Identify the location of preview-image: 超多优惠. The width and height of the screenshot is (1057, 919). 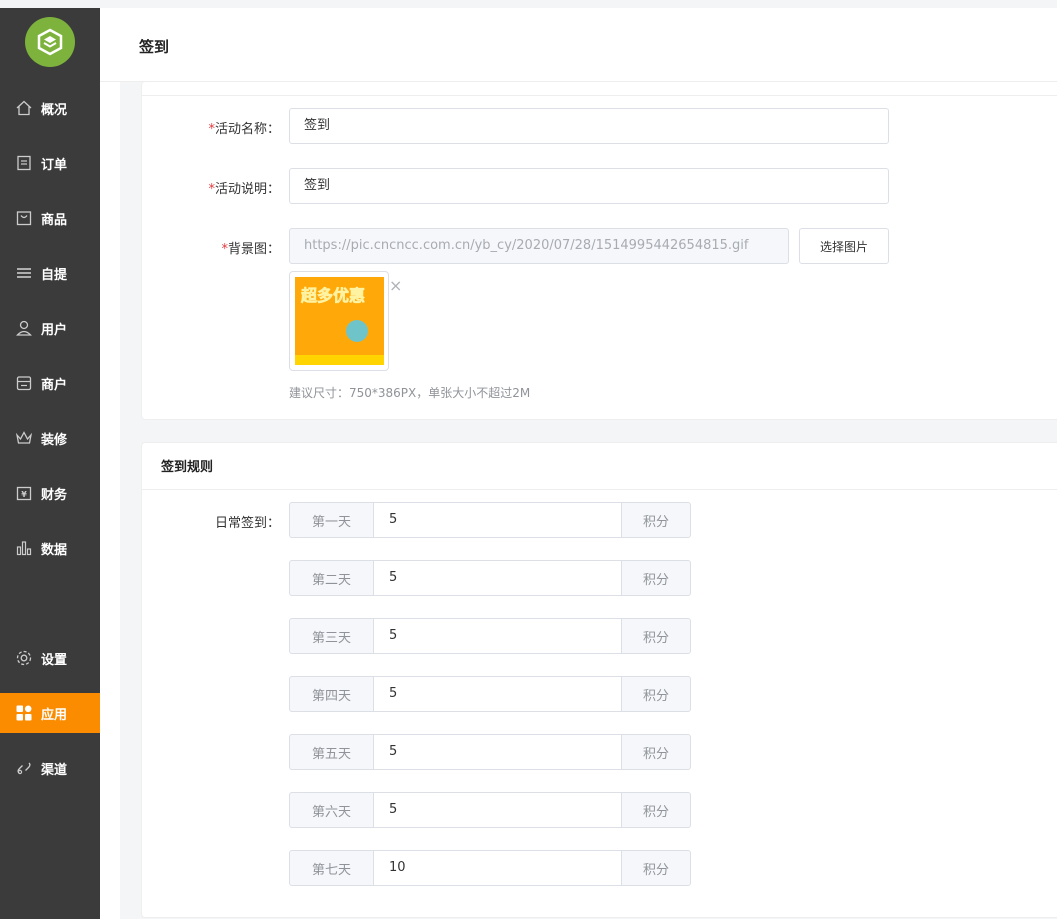
(339, 321).